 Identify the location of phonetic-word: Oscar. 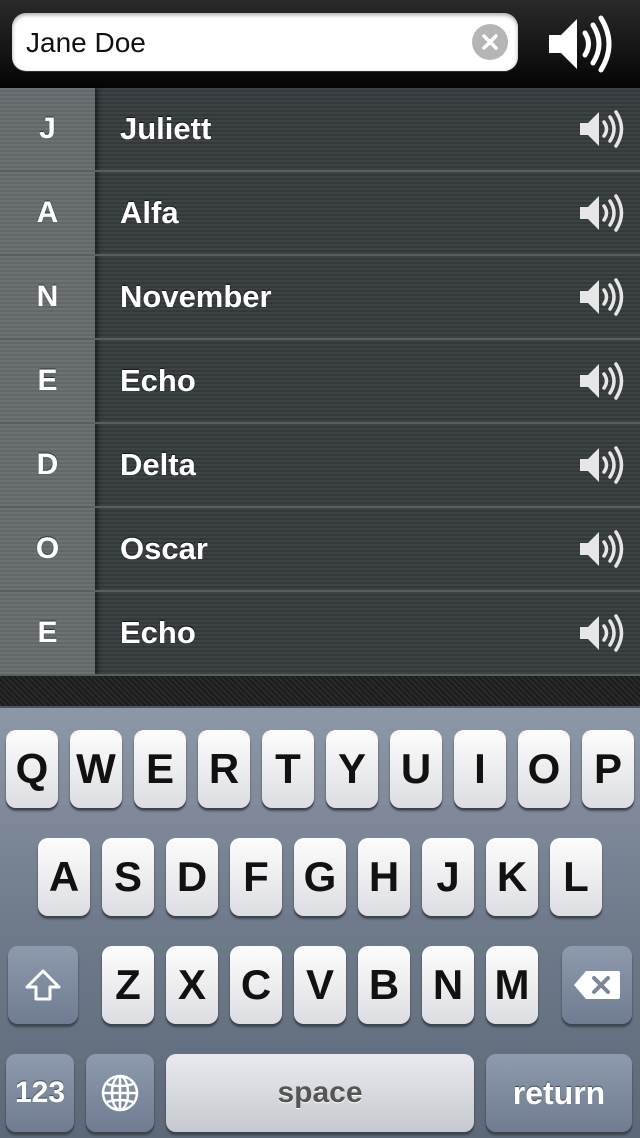
(164, 548).